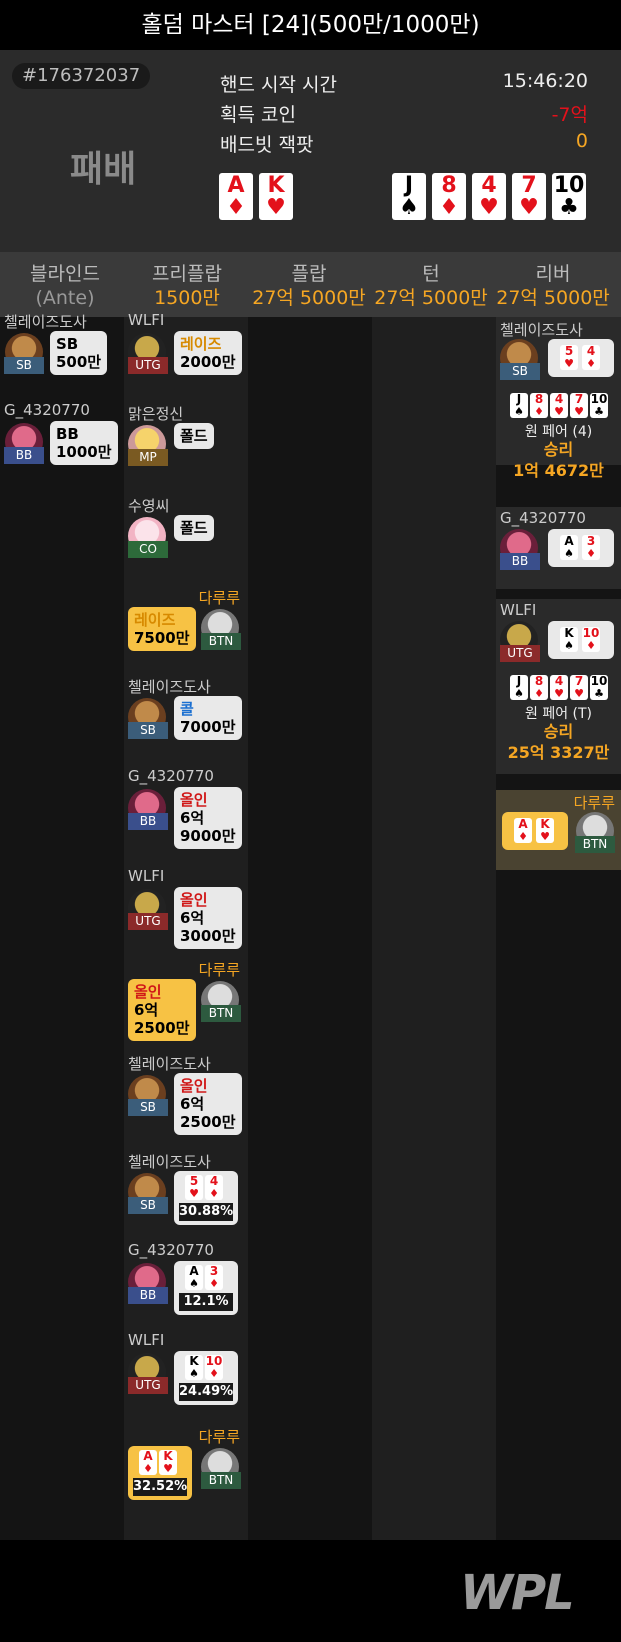 The height and width of the screenshot is (1642, 621). Describe the element at coordinates (599, 693) in the screenshot. I see `card-suit-icon: ♣` at that location.